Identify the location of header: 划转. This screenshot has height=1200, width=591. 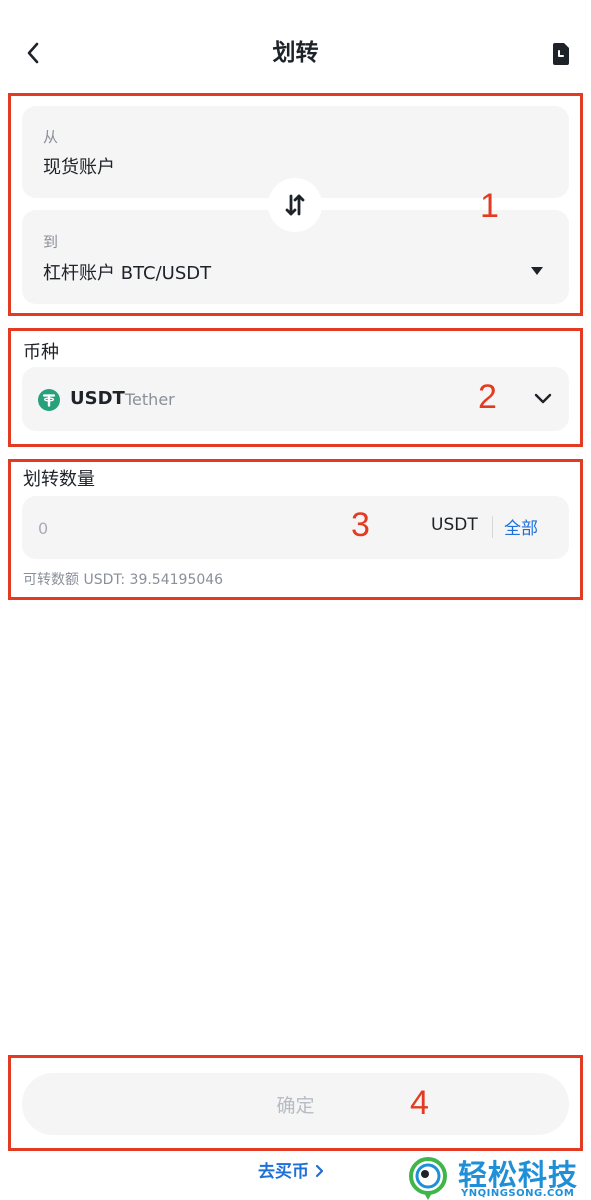
(295, 54).